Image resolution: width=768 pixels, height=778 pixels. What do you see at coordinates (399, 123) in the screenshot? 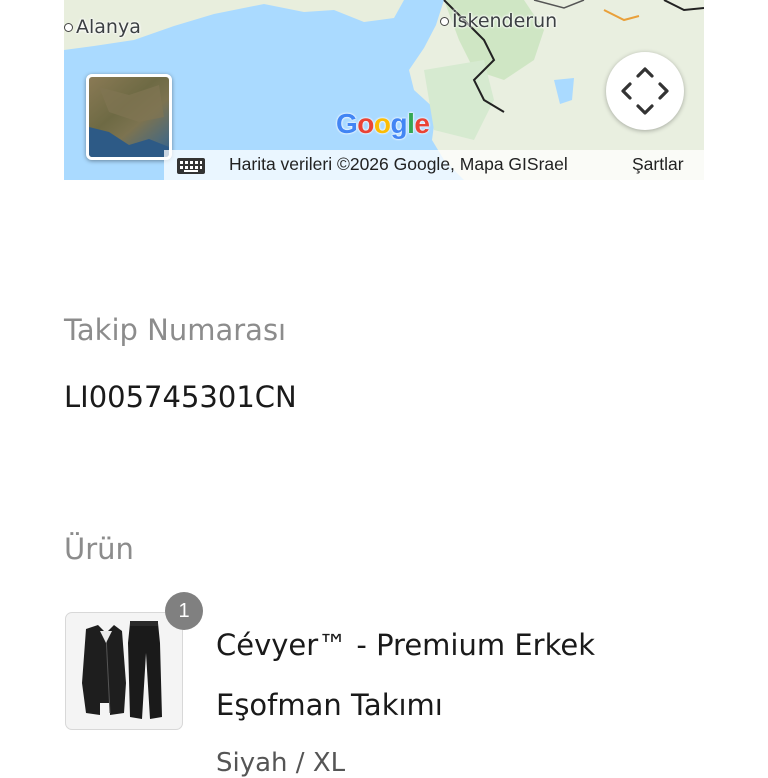
I see `google-logo-letter: g` at bounding box center [399, 123].